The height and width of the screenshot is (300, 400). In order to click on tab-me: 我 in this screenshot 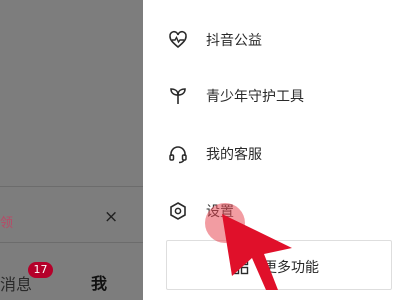, I will do `click(99, 282)`.